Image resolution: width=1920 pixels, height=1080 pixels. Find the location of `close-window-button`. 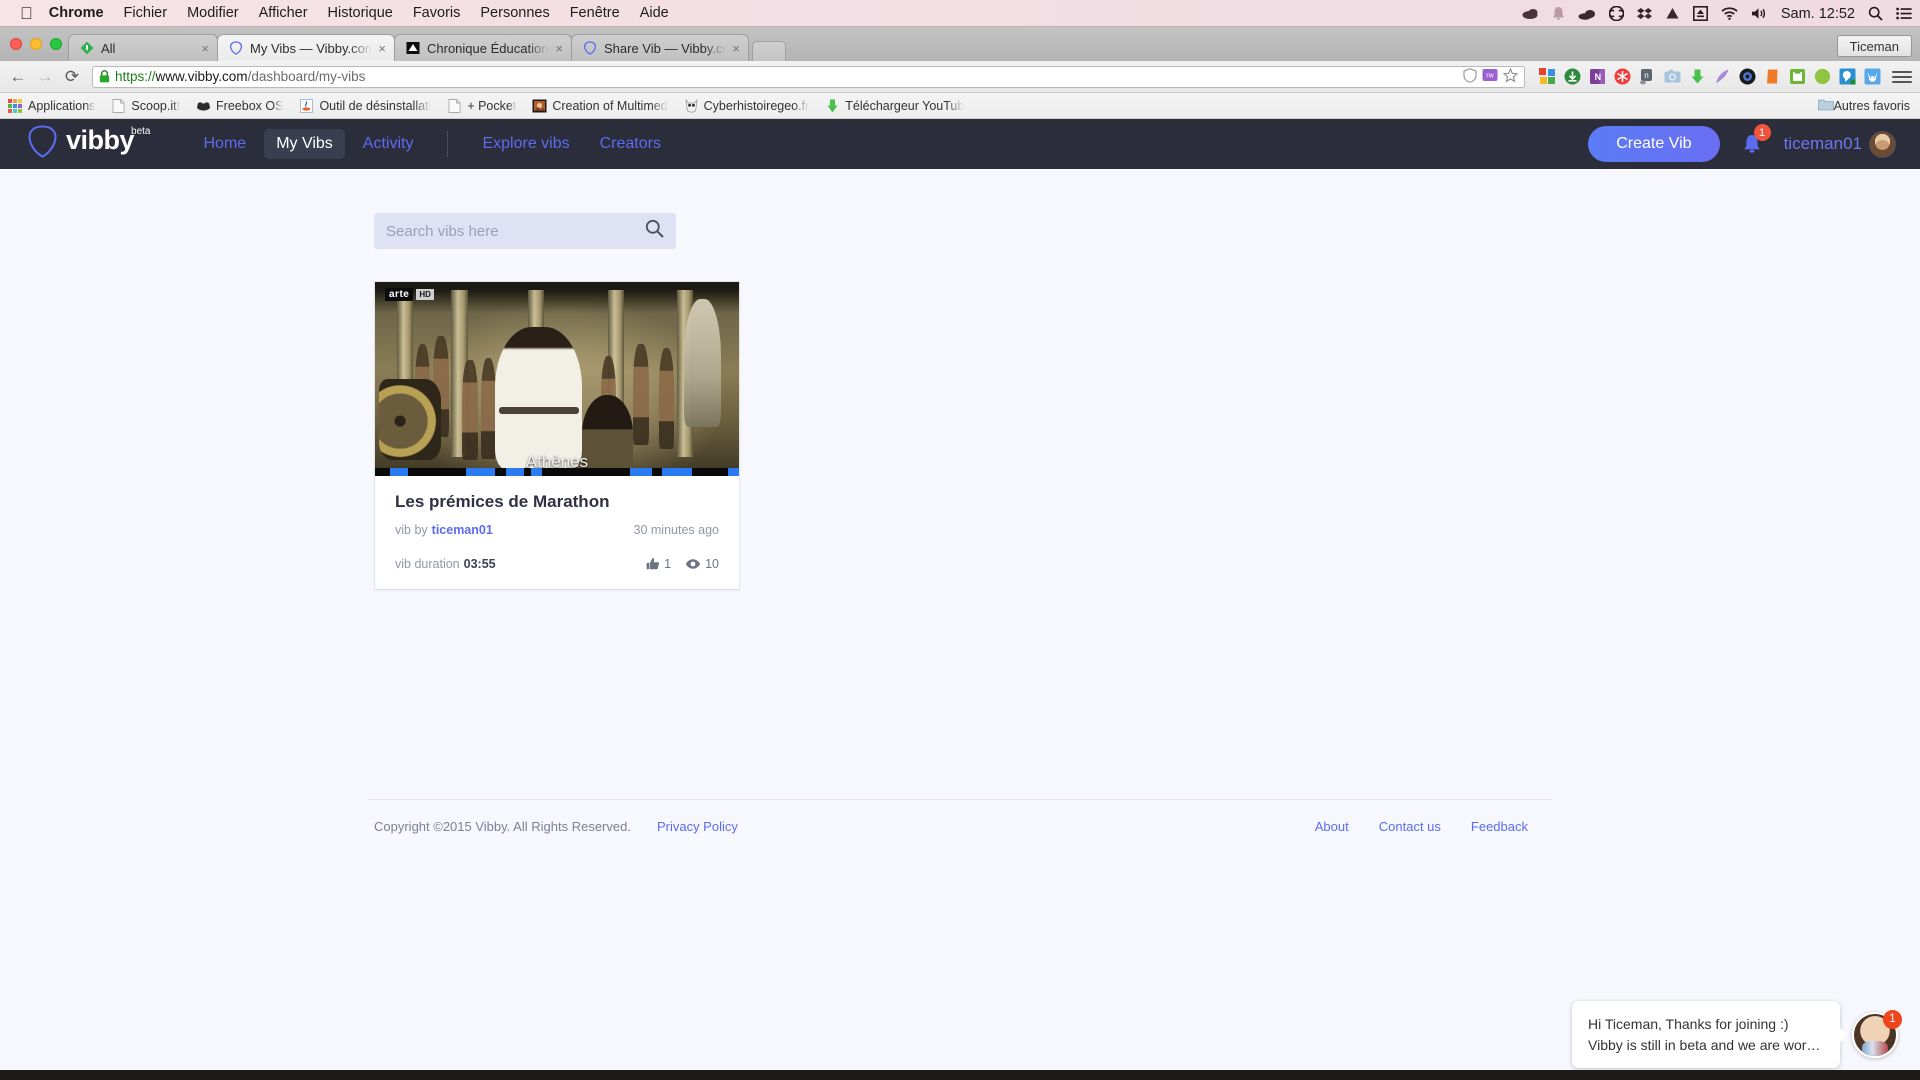

close-window-button is located at coordinates (16, 44).